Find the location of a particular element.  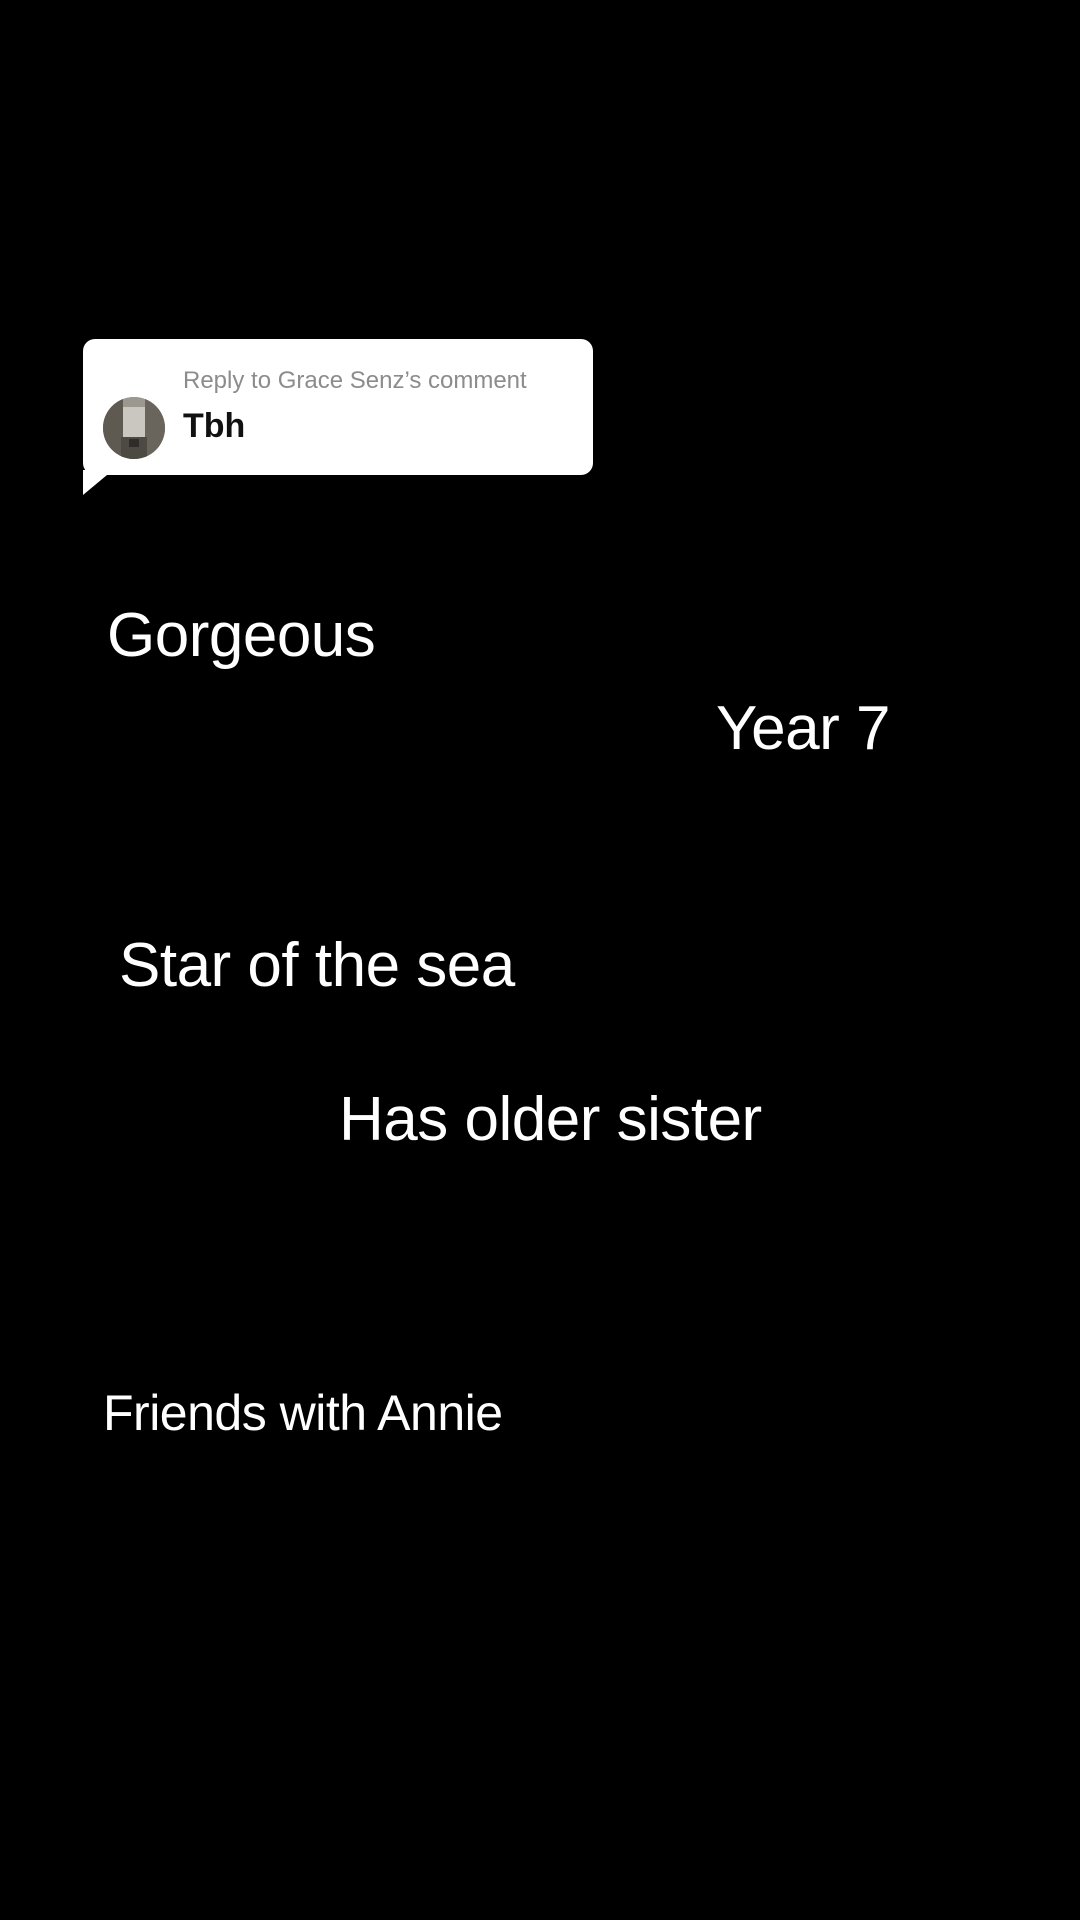

reply-comment-bubble: Reply to Grace Senz’s comment Tbh is located at coordinates (338, 407).